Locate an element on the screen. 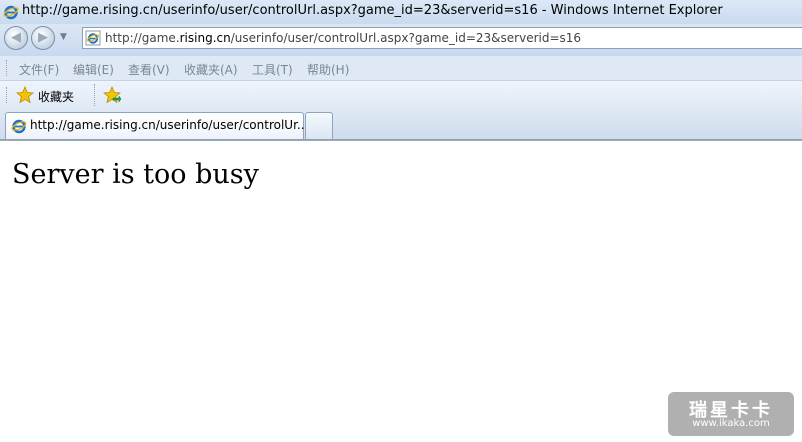 The width and height of the screenshot is (802, 442). ie-logo-icon is located at coordinates (11, 14).